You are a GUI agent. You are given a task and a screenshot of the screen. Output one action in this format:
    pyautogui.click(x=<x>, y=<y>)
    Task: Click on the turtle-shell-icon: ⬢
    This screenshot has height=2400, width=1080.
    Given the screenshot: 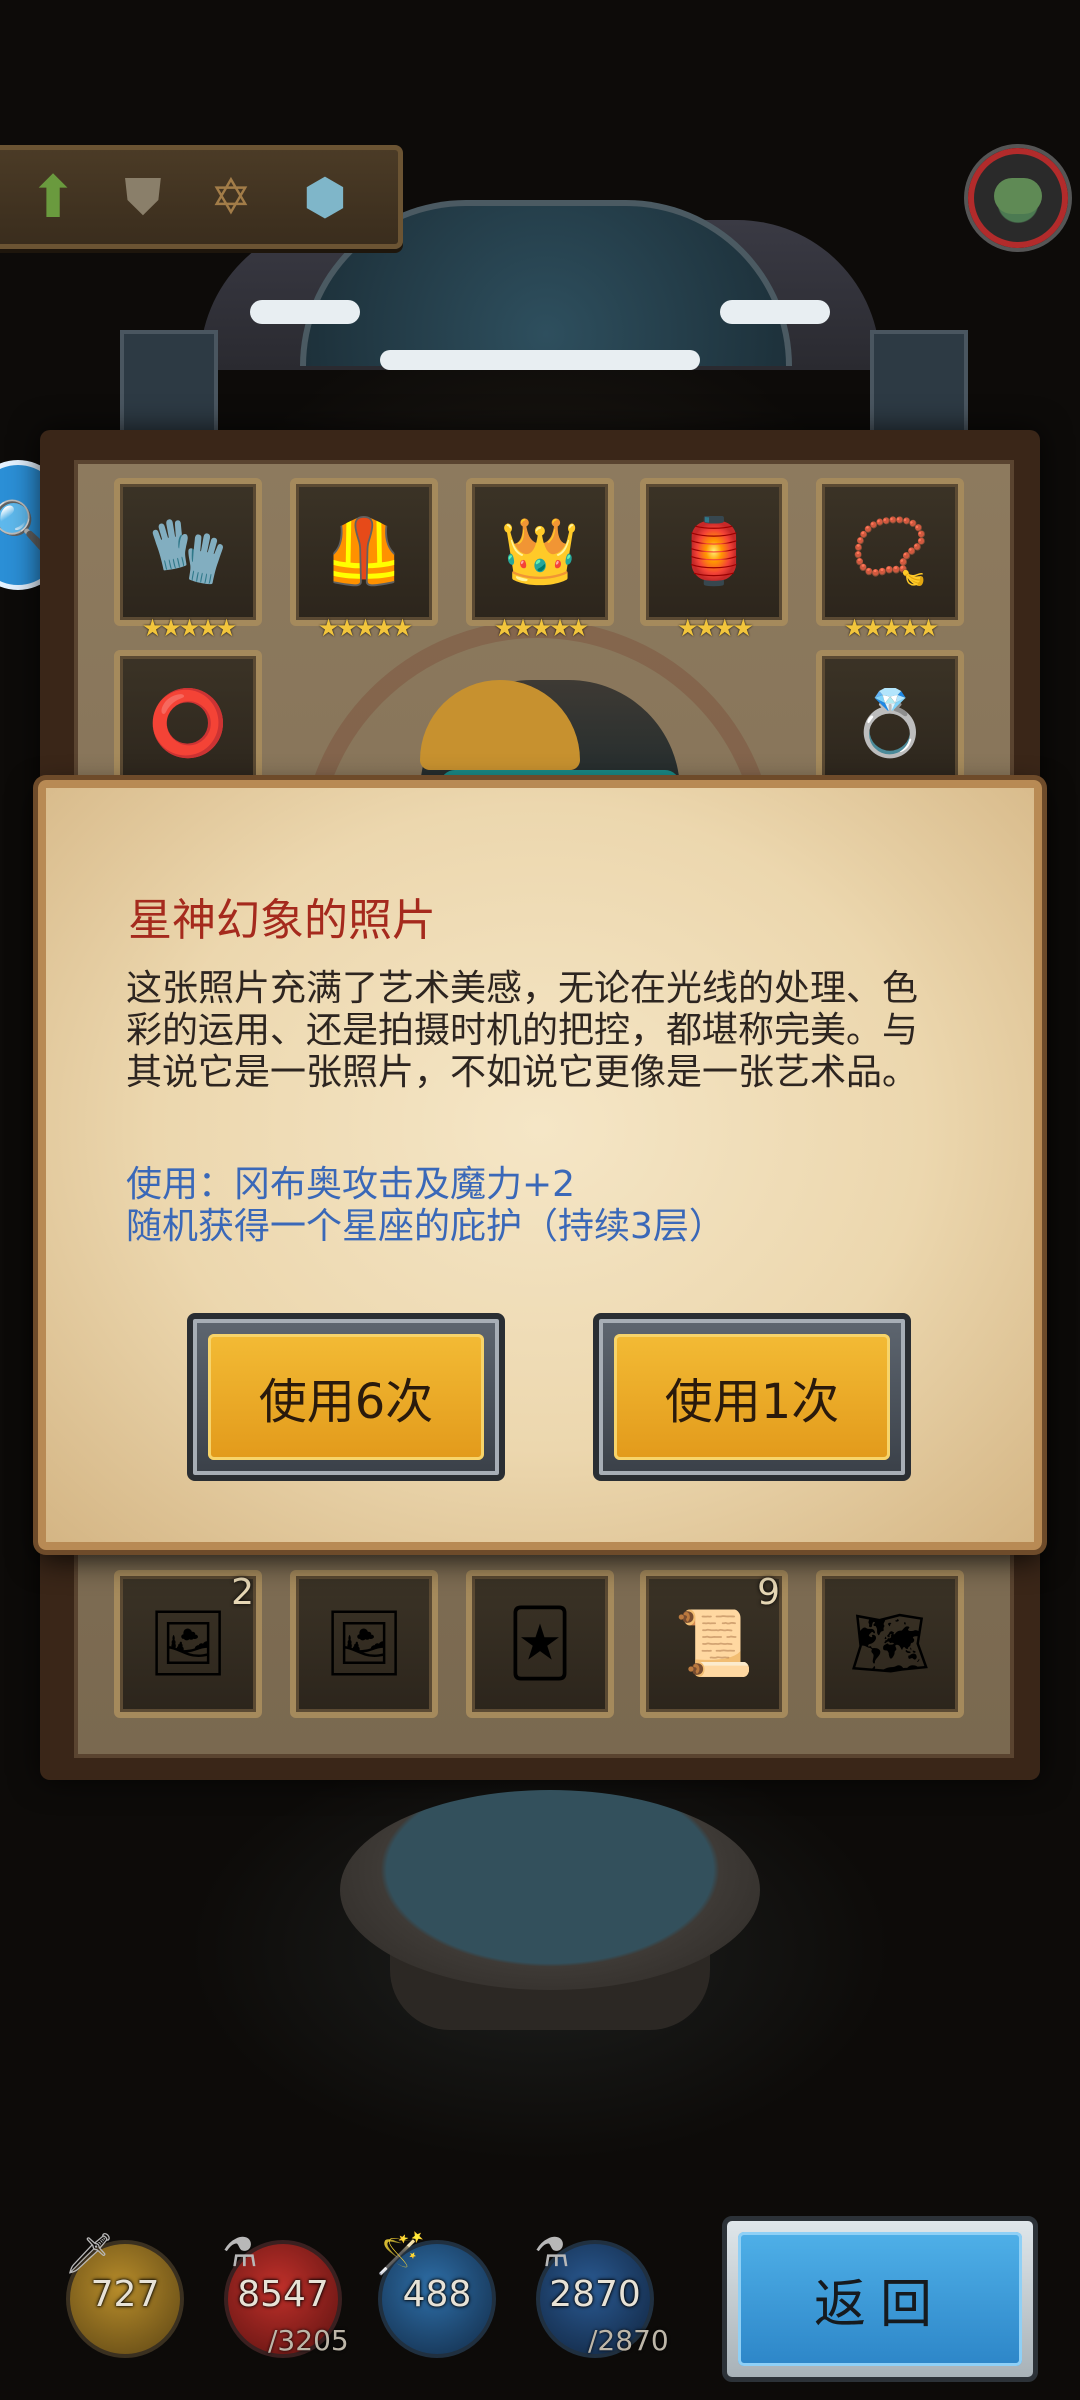 What is the action you would take?
    pyautogui.click(x=325, y=197)
    